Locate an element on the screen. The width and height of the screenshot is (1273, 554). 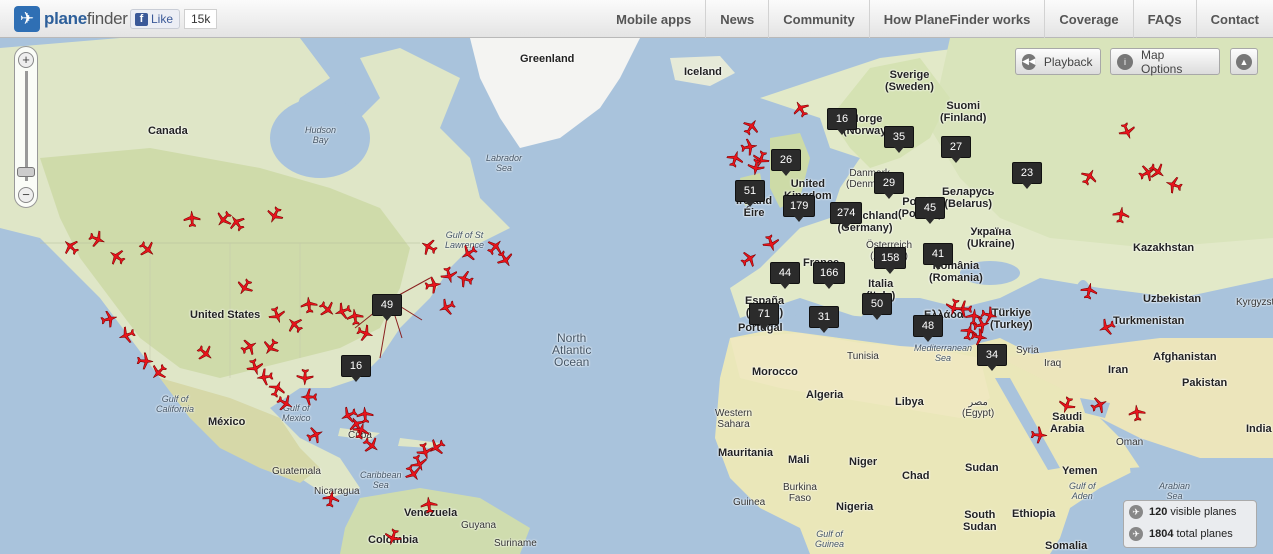
map-label: Libya is located at coordinates (909, 402).